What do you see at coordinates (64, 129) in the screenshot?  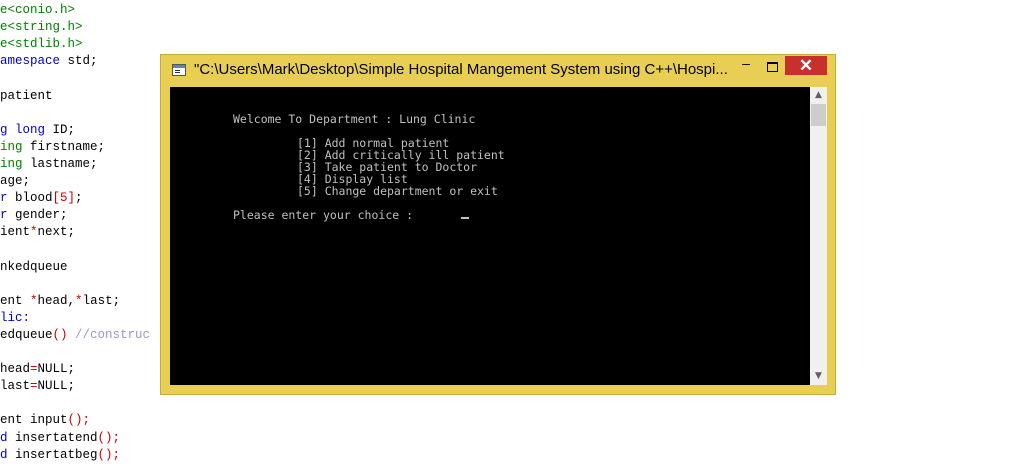 I see `code-token: ID;` at bounding box center [64, 129].